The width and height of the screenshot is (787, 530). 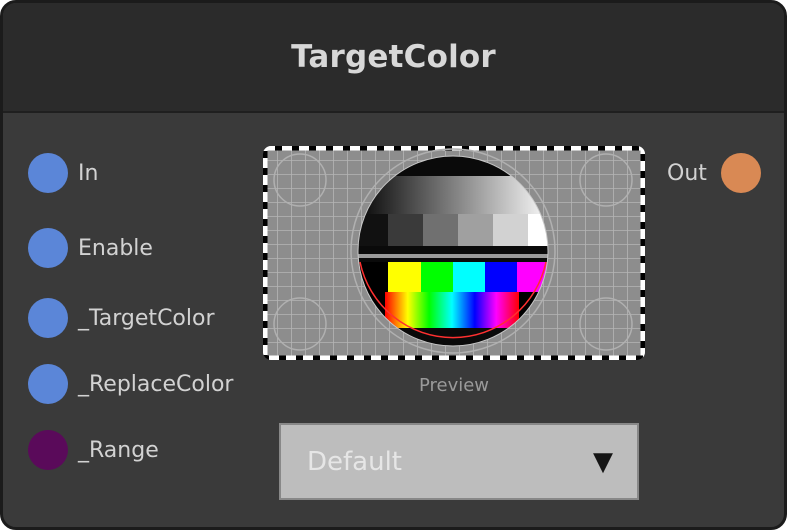 What do you see at coordinates (740, 173) in the screenshot?
I see `port-dot-out` at bounding box center [740, 173].